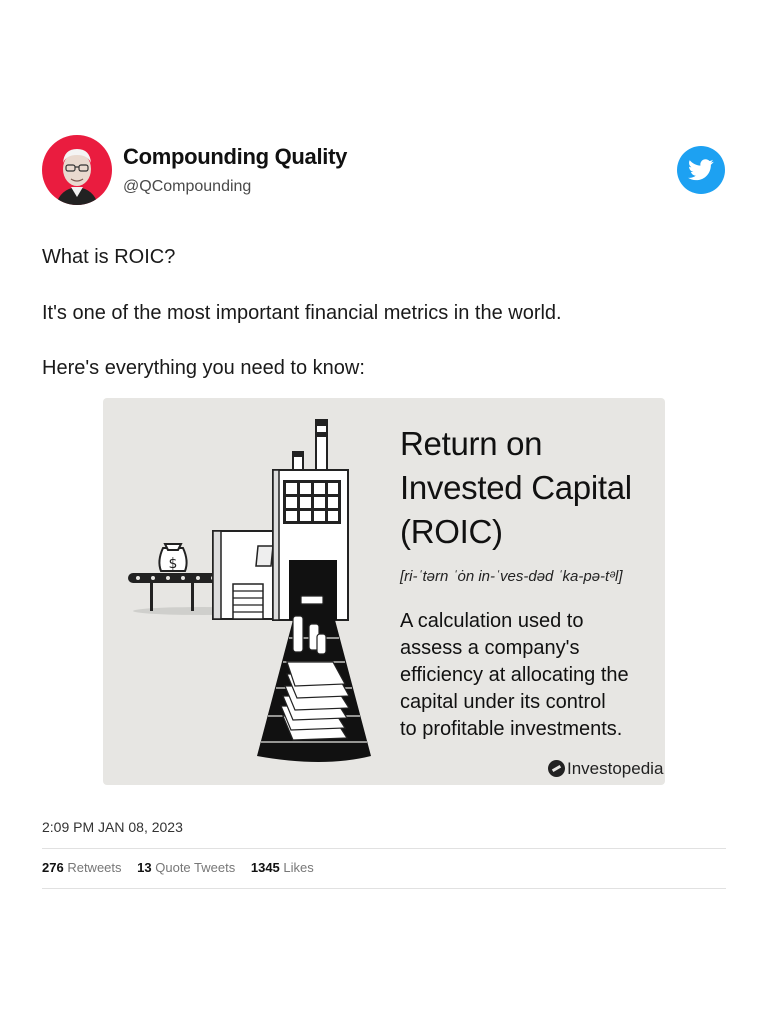  I want to click on tweet-text-line: What is ROIC?, so click(109, 257).